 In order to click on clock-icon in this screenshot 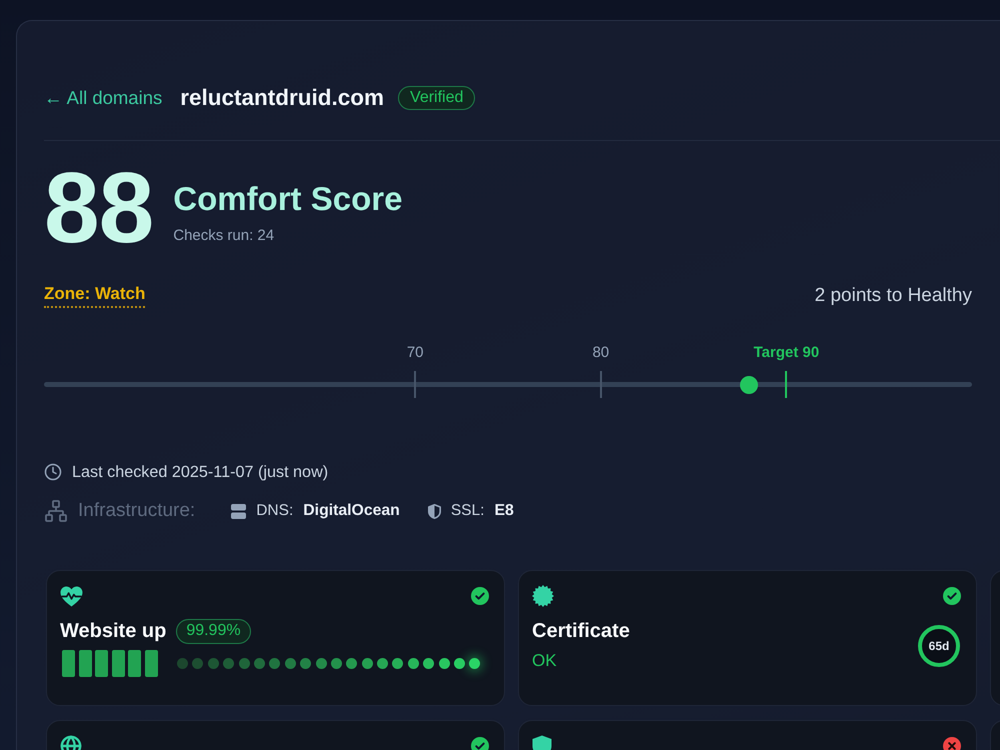, I will do `click(53, 472)`.